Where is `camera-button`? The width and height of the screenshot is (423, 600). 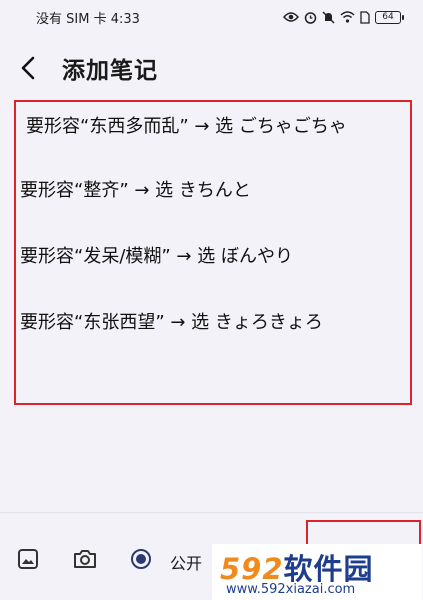
camera-button is located at coordinates (85, 559).